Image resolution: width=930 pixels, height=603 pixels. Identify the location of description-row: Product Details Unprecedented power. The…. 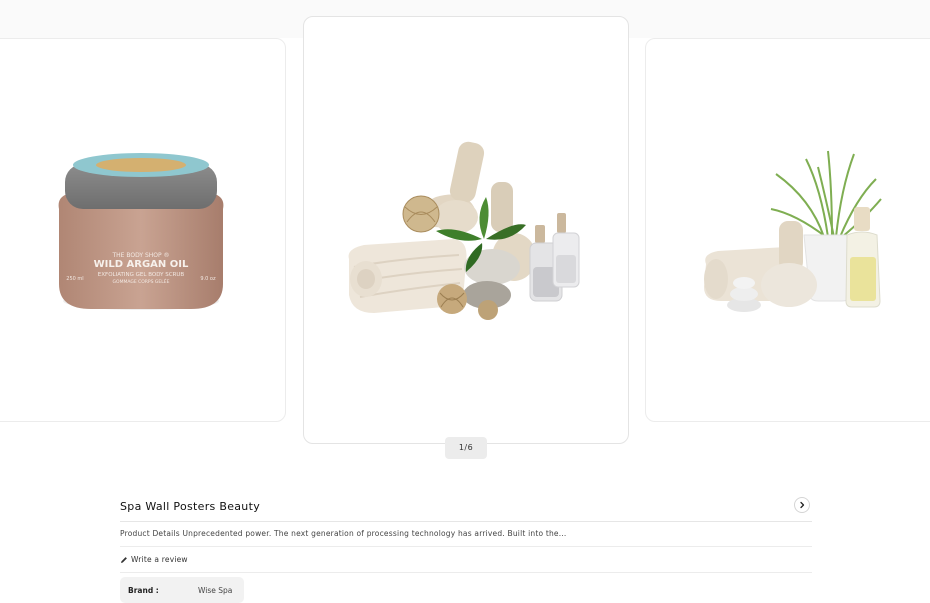
(466, 534).